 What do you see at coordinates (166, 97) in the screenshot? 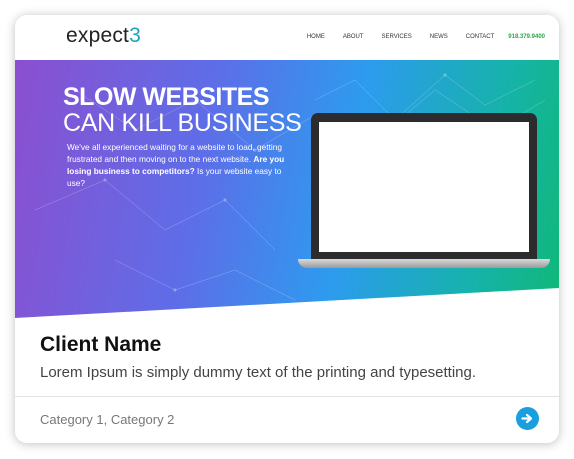
I see `hero-title-line1: SLOW WEBSITES` at bounding box center [166, 97].